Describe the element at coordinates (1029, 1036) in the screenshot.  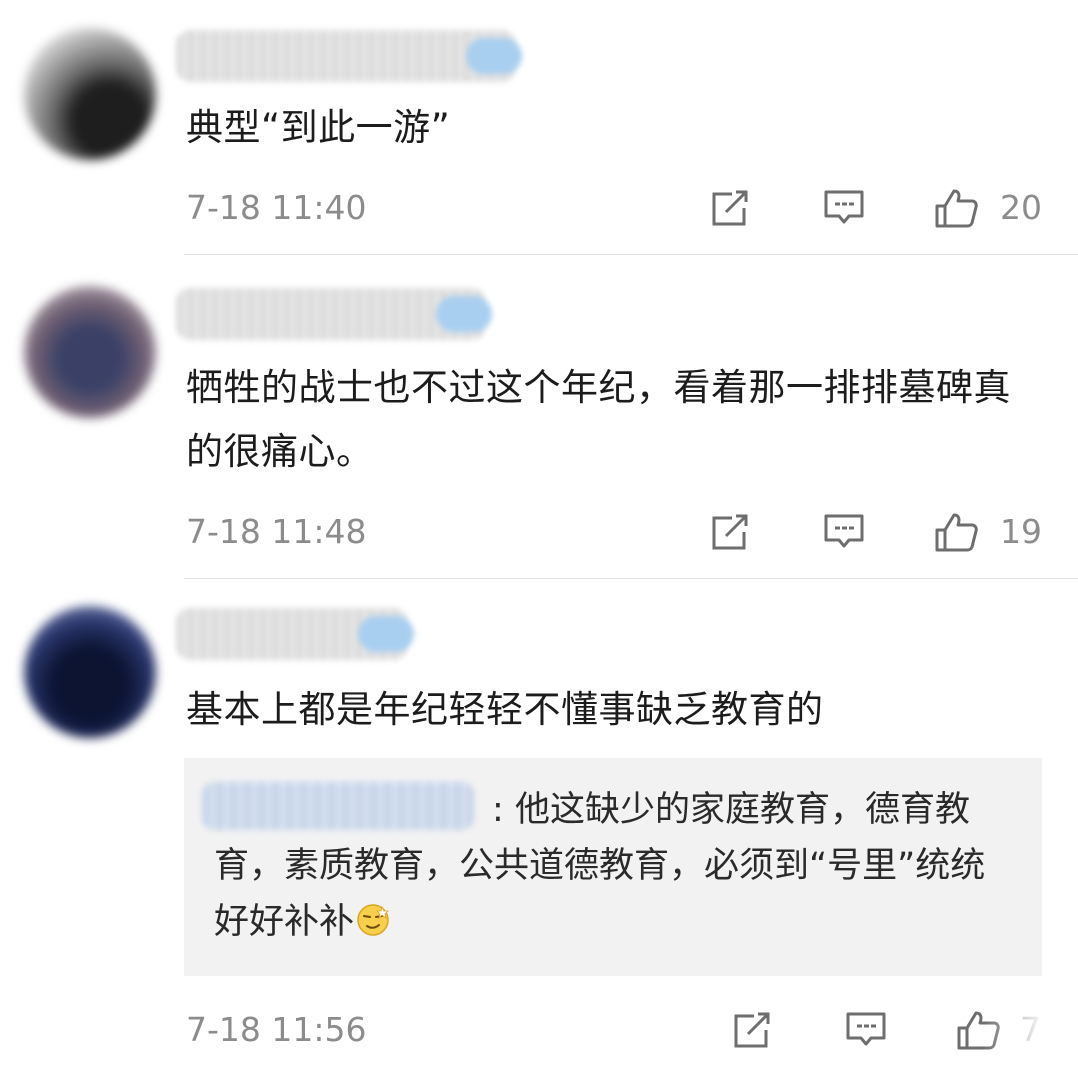
I see `watermark-fade` at that location.